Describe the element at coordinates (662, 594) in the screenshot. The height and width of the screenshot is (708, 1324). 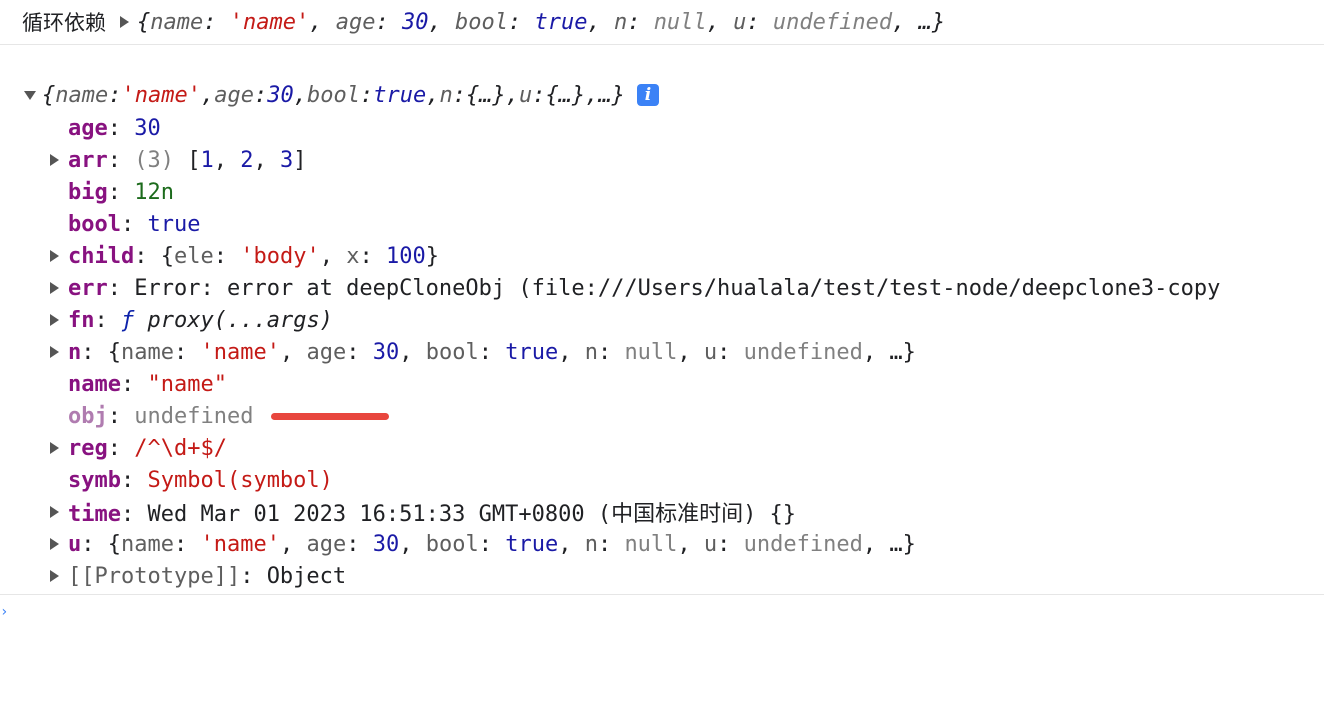
I see `console-separator` at that location.